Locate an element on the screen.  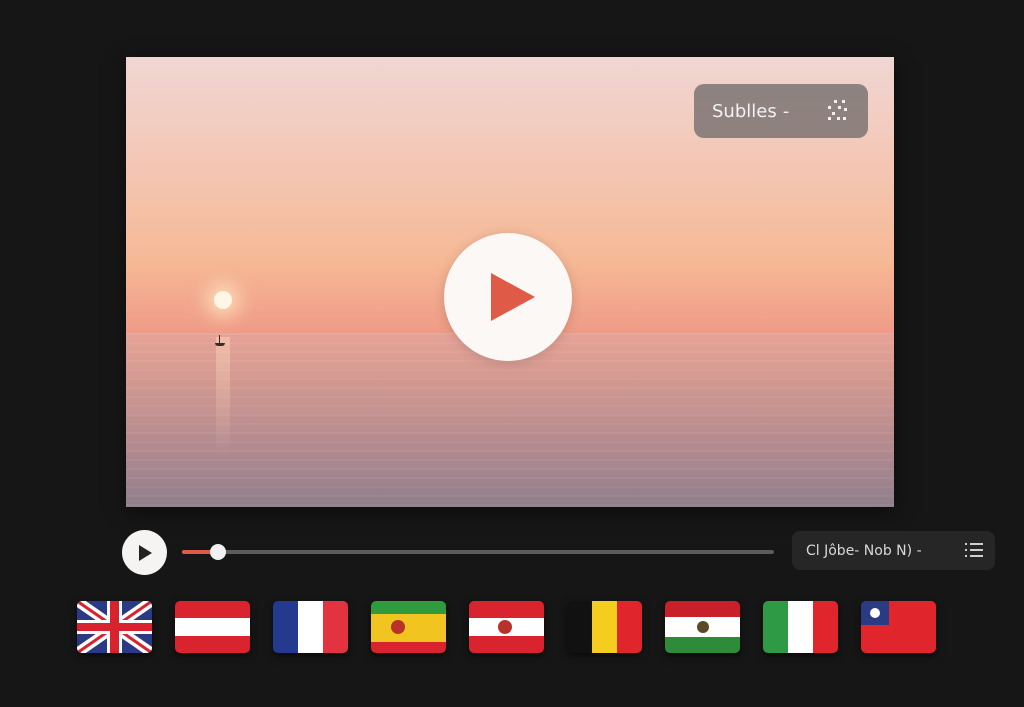
uk-flag is located at coordinates (114, 627).